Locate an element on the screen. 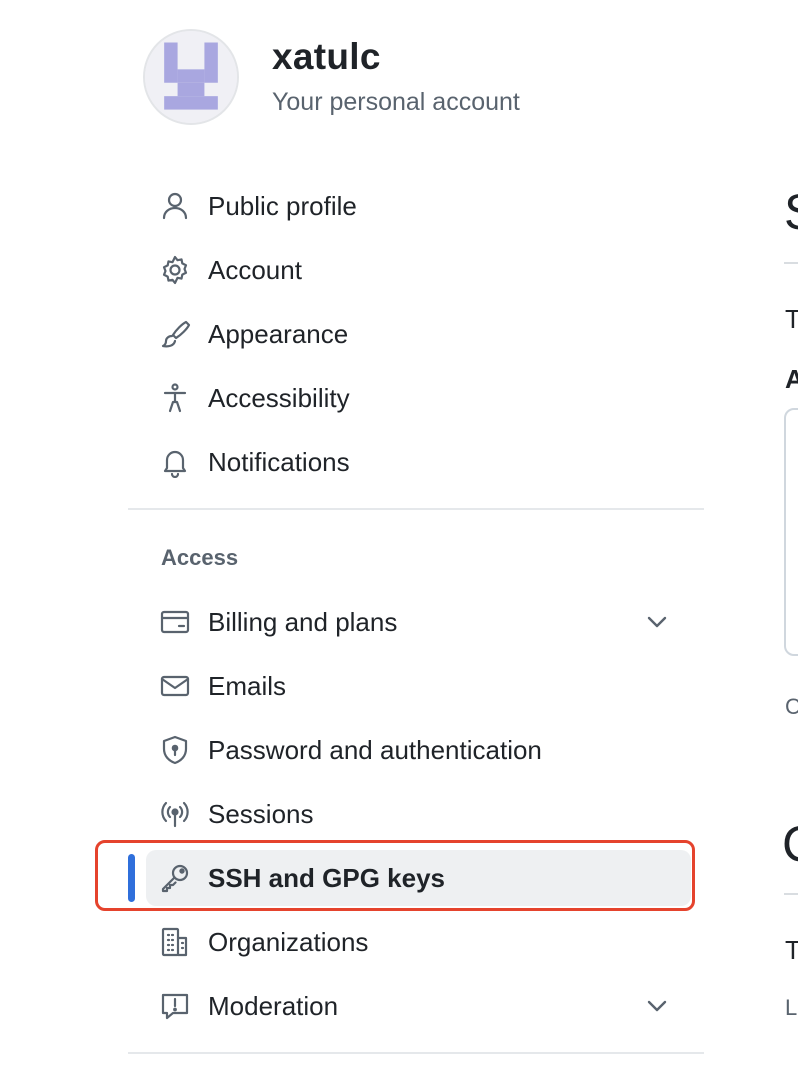  sidebar-item-emails: Emails is located at coordinates (418, 686).